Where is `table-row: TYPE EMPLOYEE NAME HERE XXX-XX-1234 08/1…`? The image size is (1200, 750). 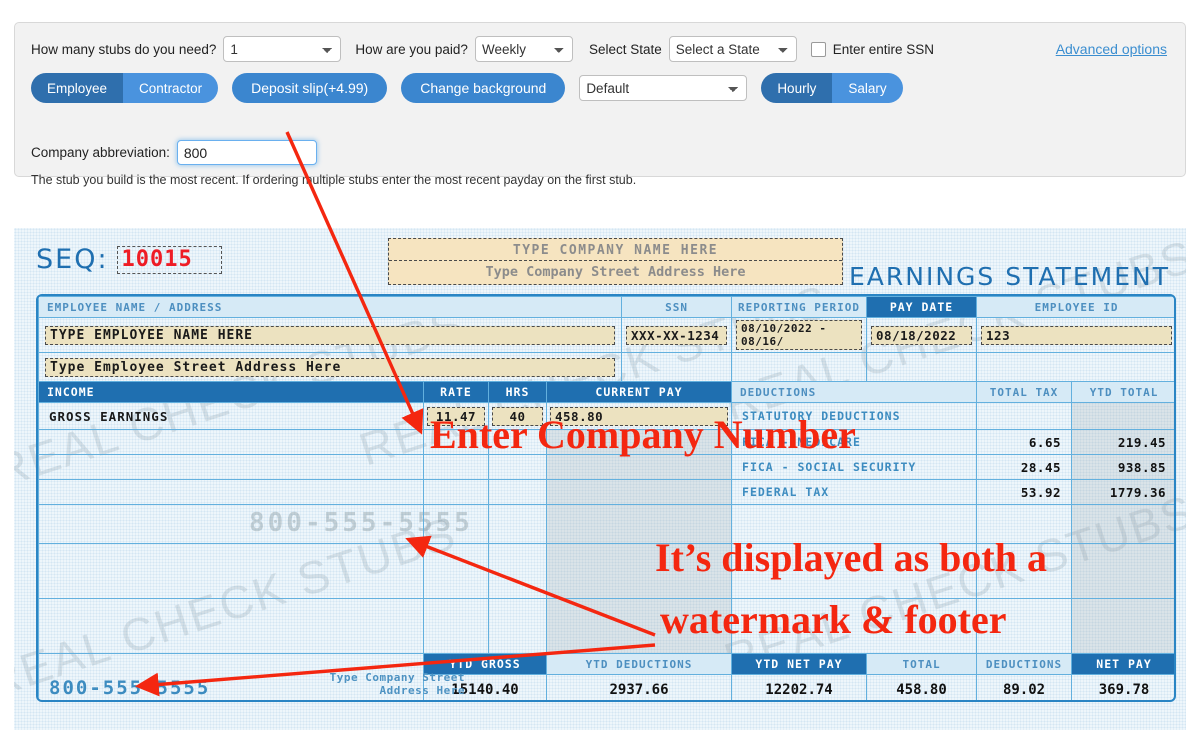 table-row: TYPE EMPLOYEE NAME HERE XXX-XX-1234 08/1… is located at coordinates (606, 335).